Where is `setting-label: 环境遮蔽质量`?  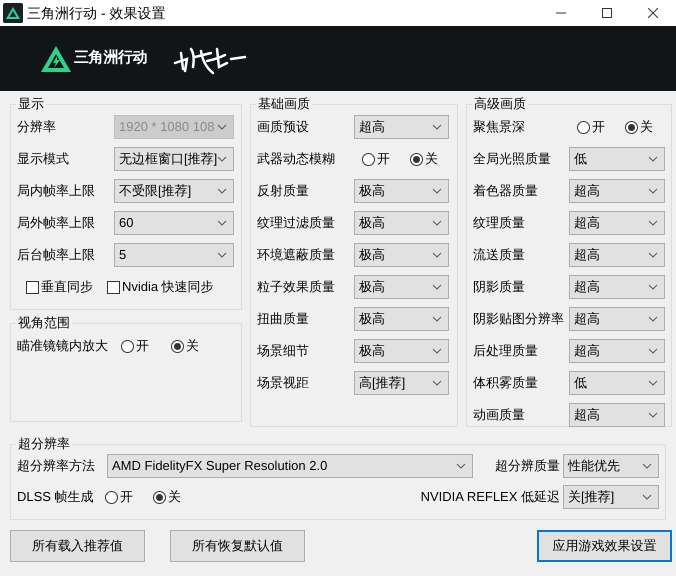 setting-label: 环境遮蔽质量 is located at coordinates (296, 255).